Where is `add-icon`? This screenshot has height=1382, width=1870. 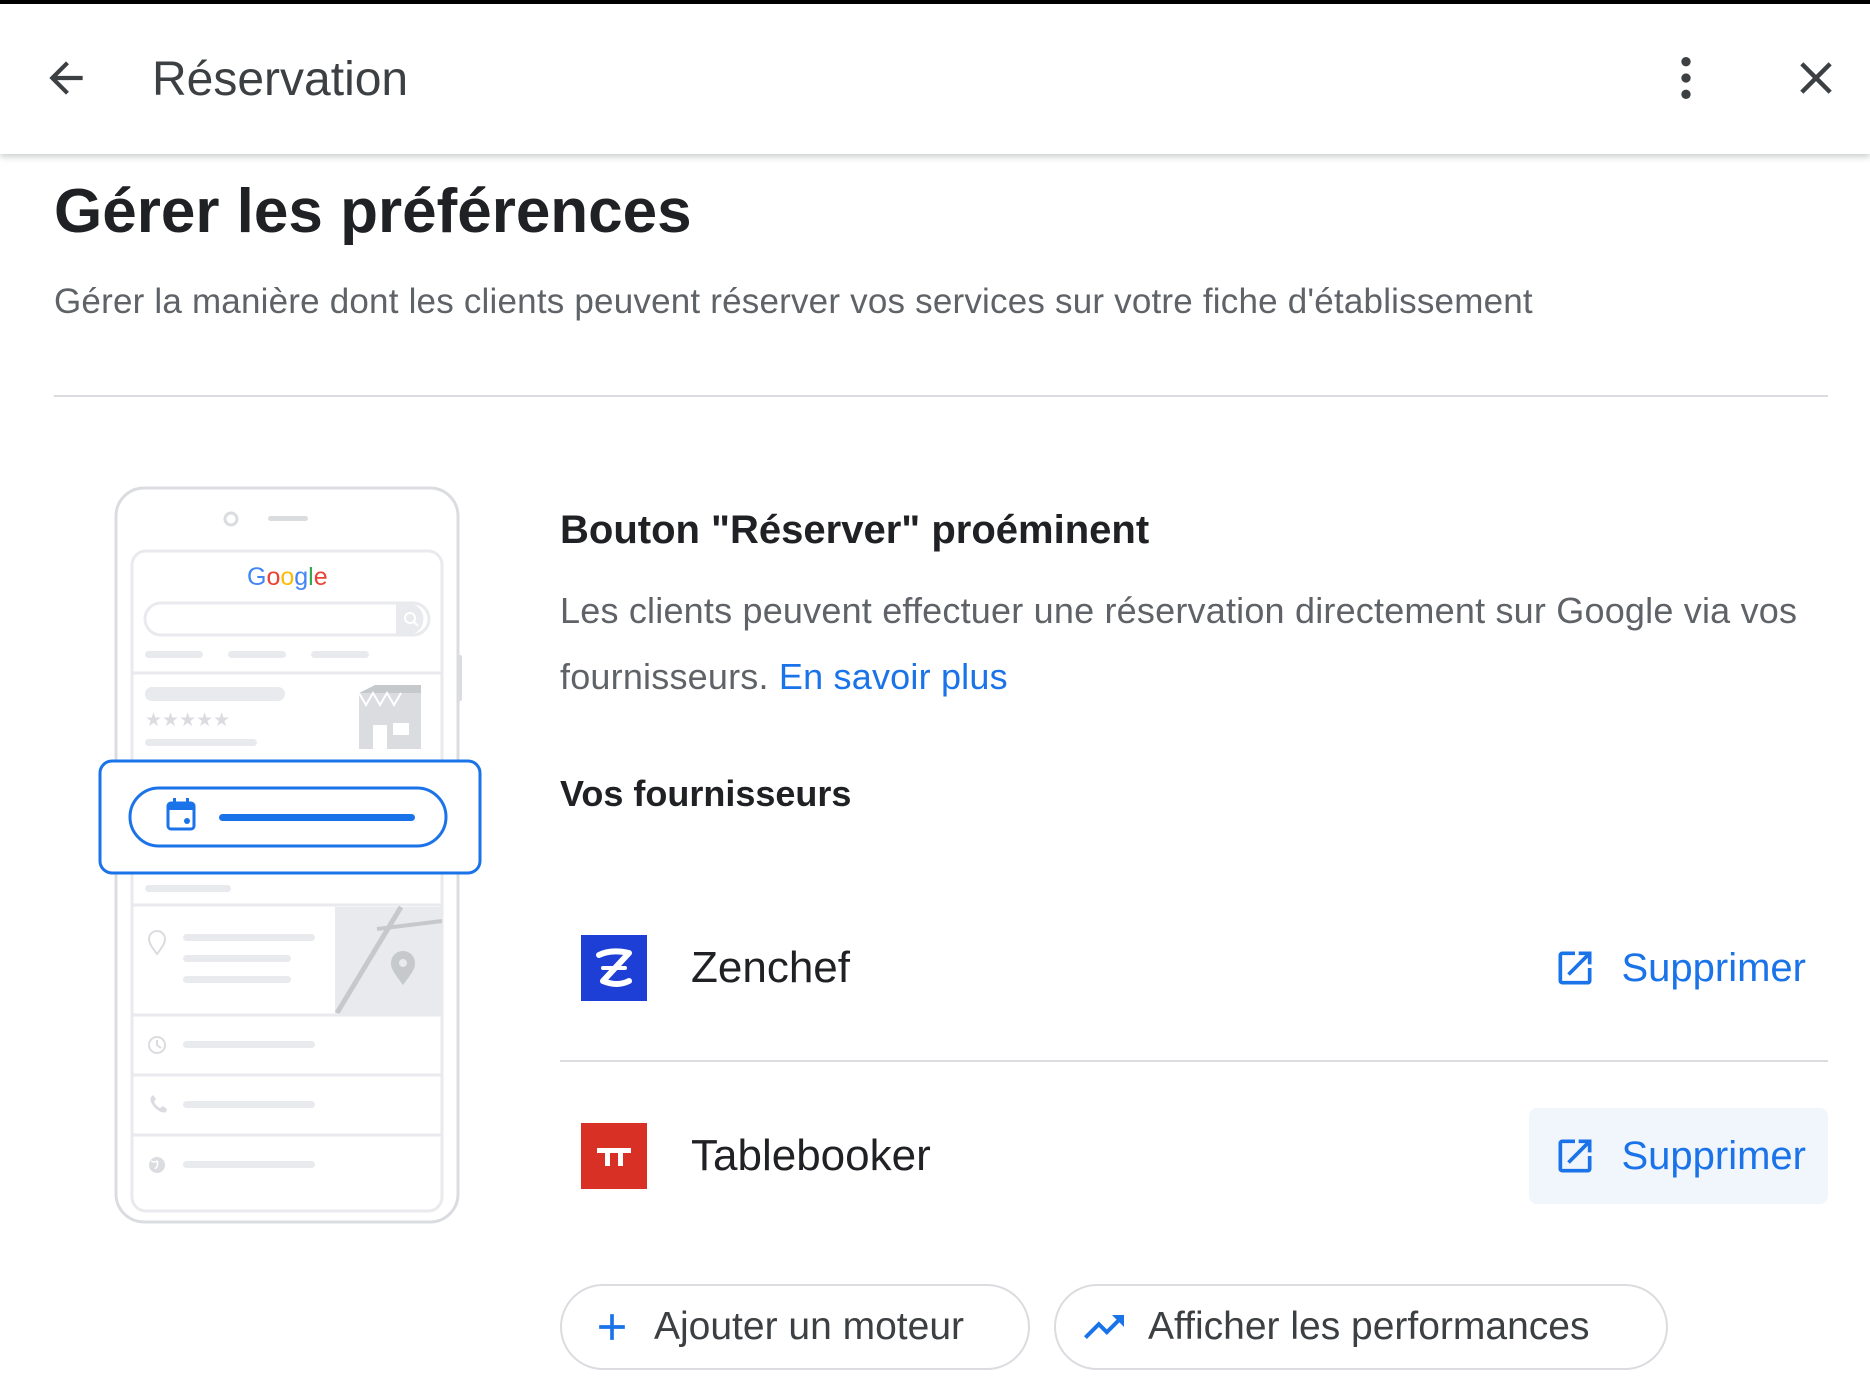
add-icon is located at coordinates (612, 1327).